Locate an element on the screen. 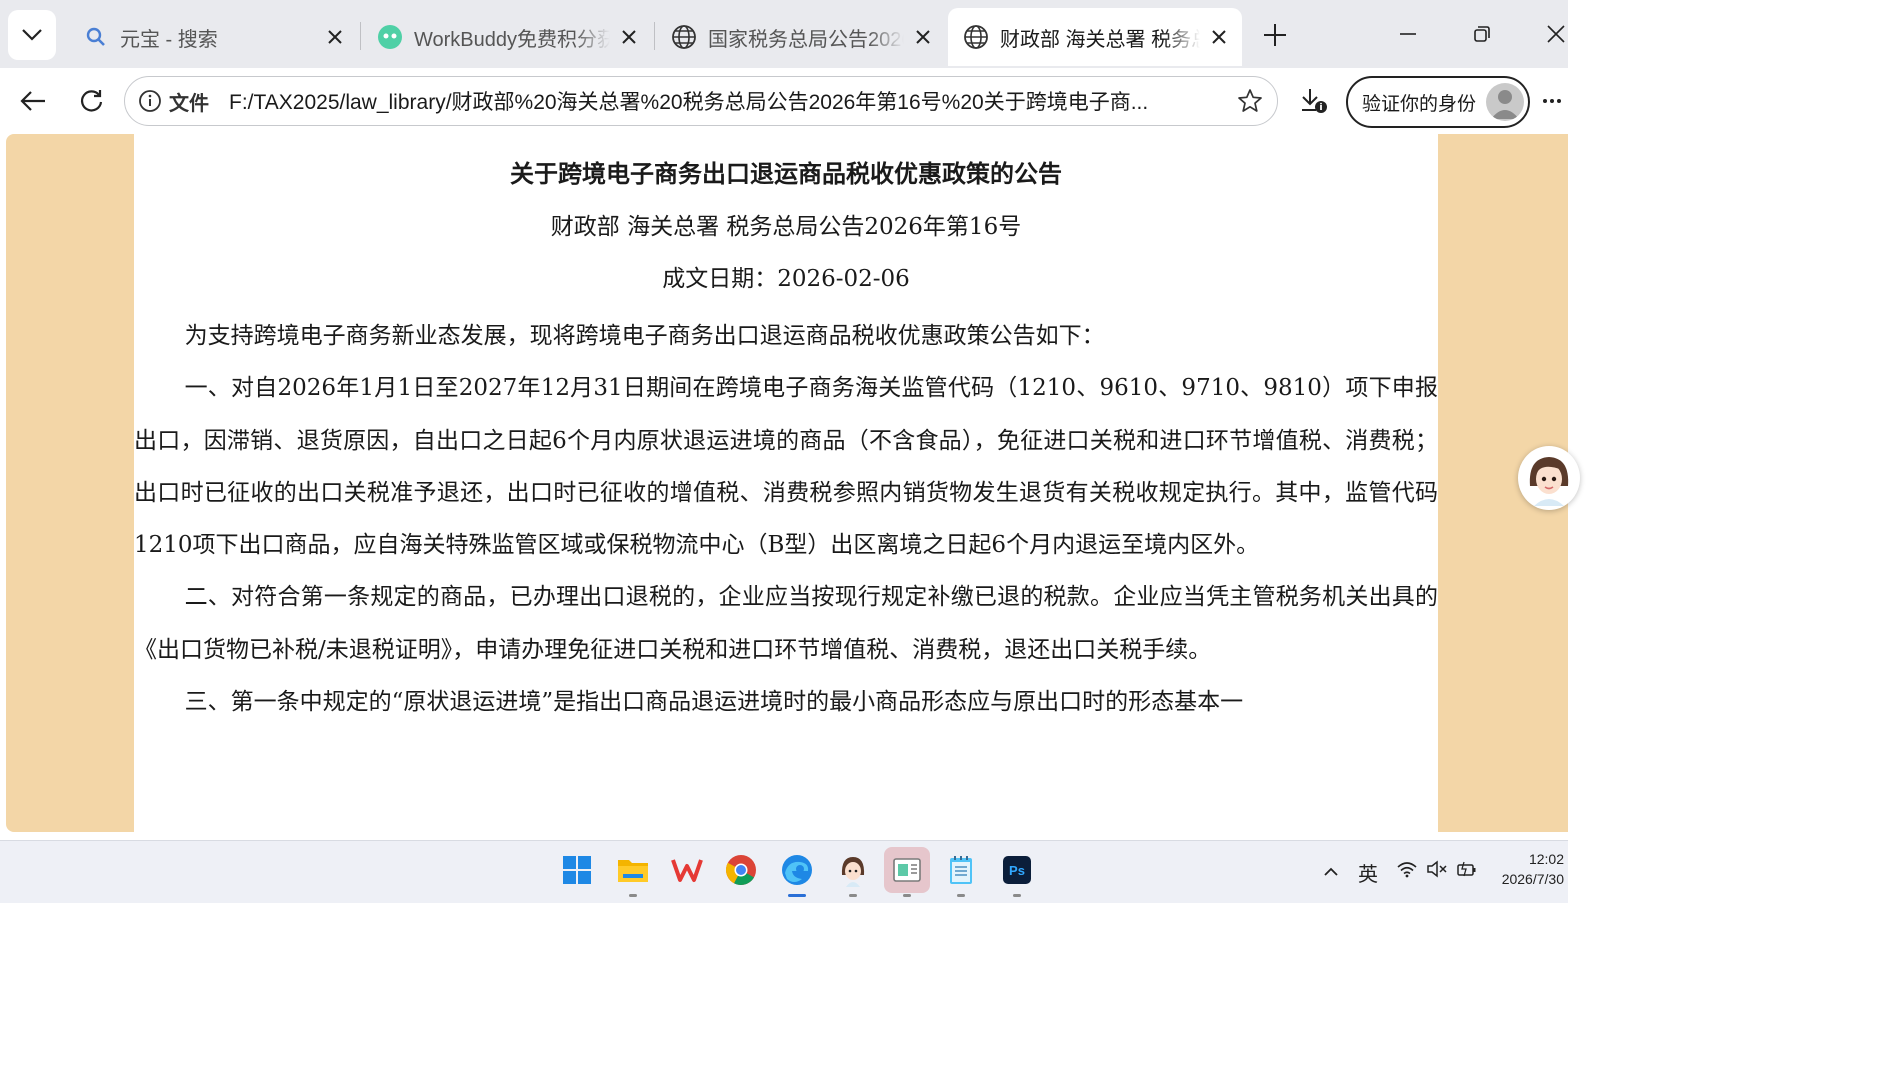 The image size is (1889, 1088). tab-title: 国家税务总局公告2026年 is located at coordinates (806, 39).